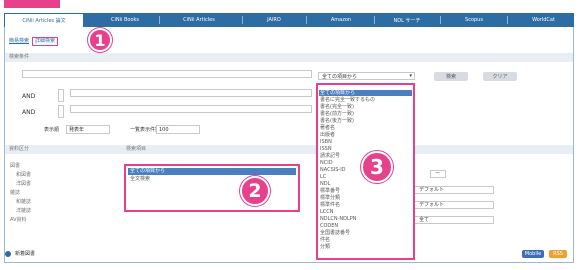  Describe the element at coordinates (338, 219) in the screenshot. I see `dropdown-option: NDLCN-NDLPN` at that location.